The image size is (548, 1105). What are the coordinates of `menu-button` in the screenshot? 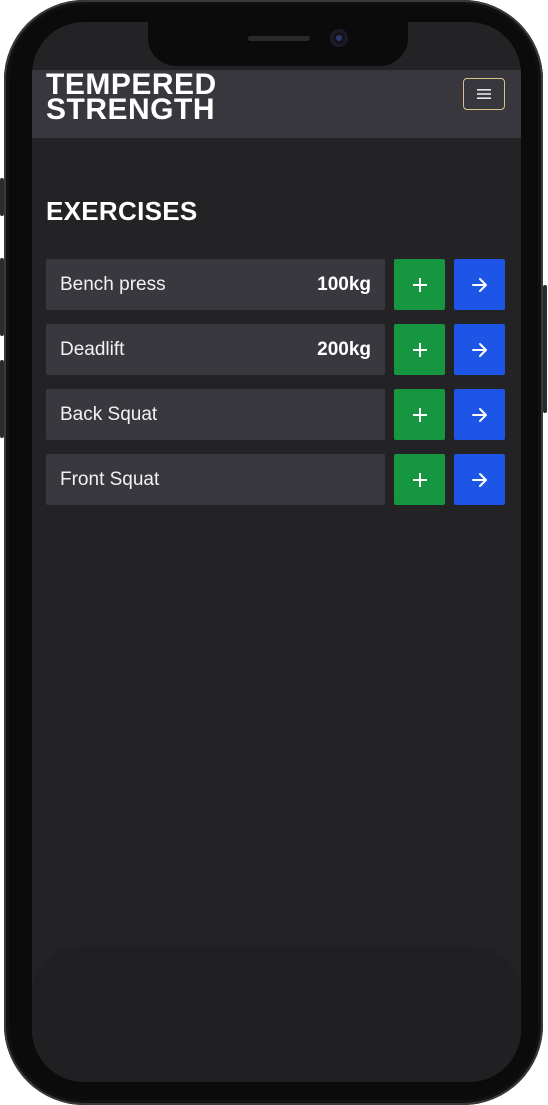 It's located at (484, 94).